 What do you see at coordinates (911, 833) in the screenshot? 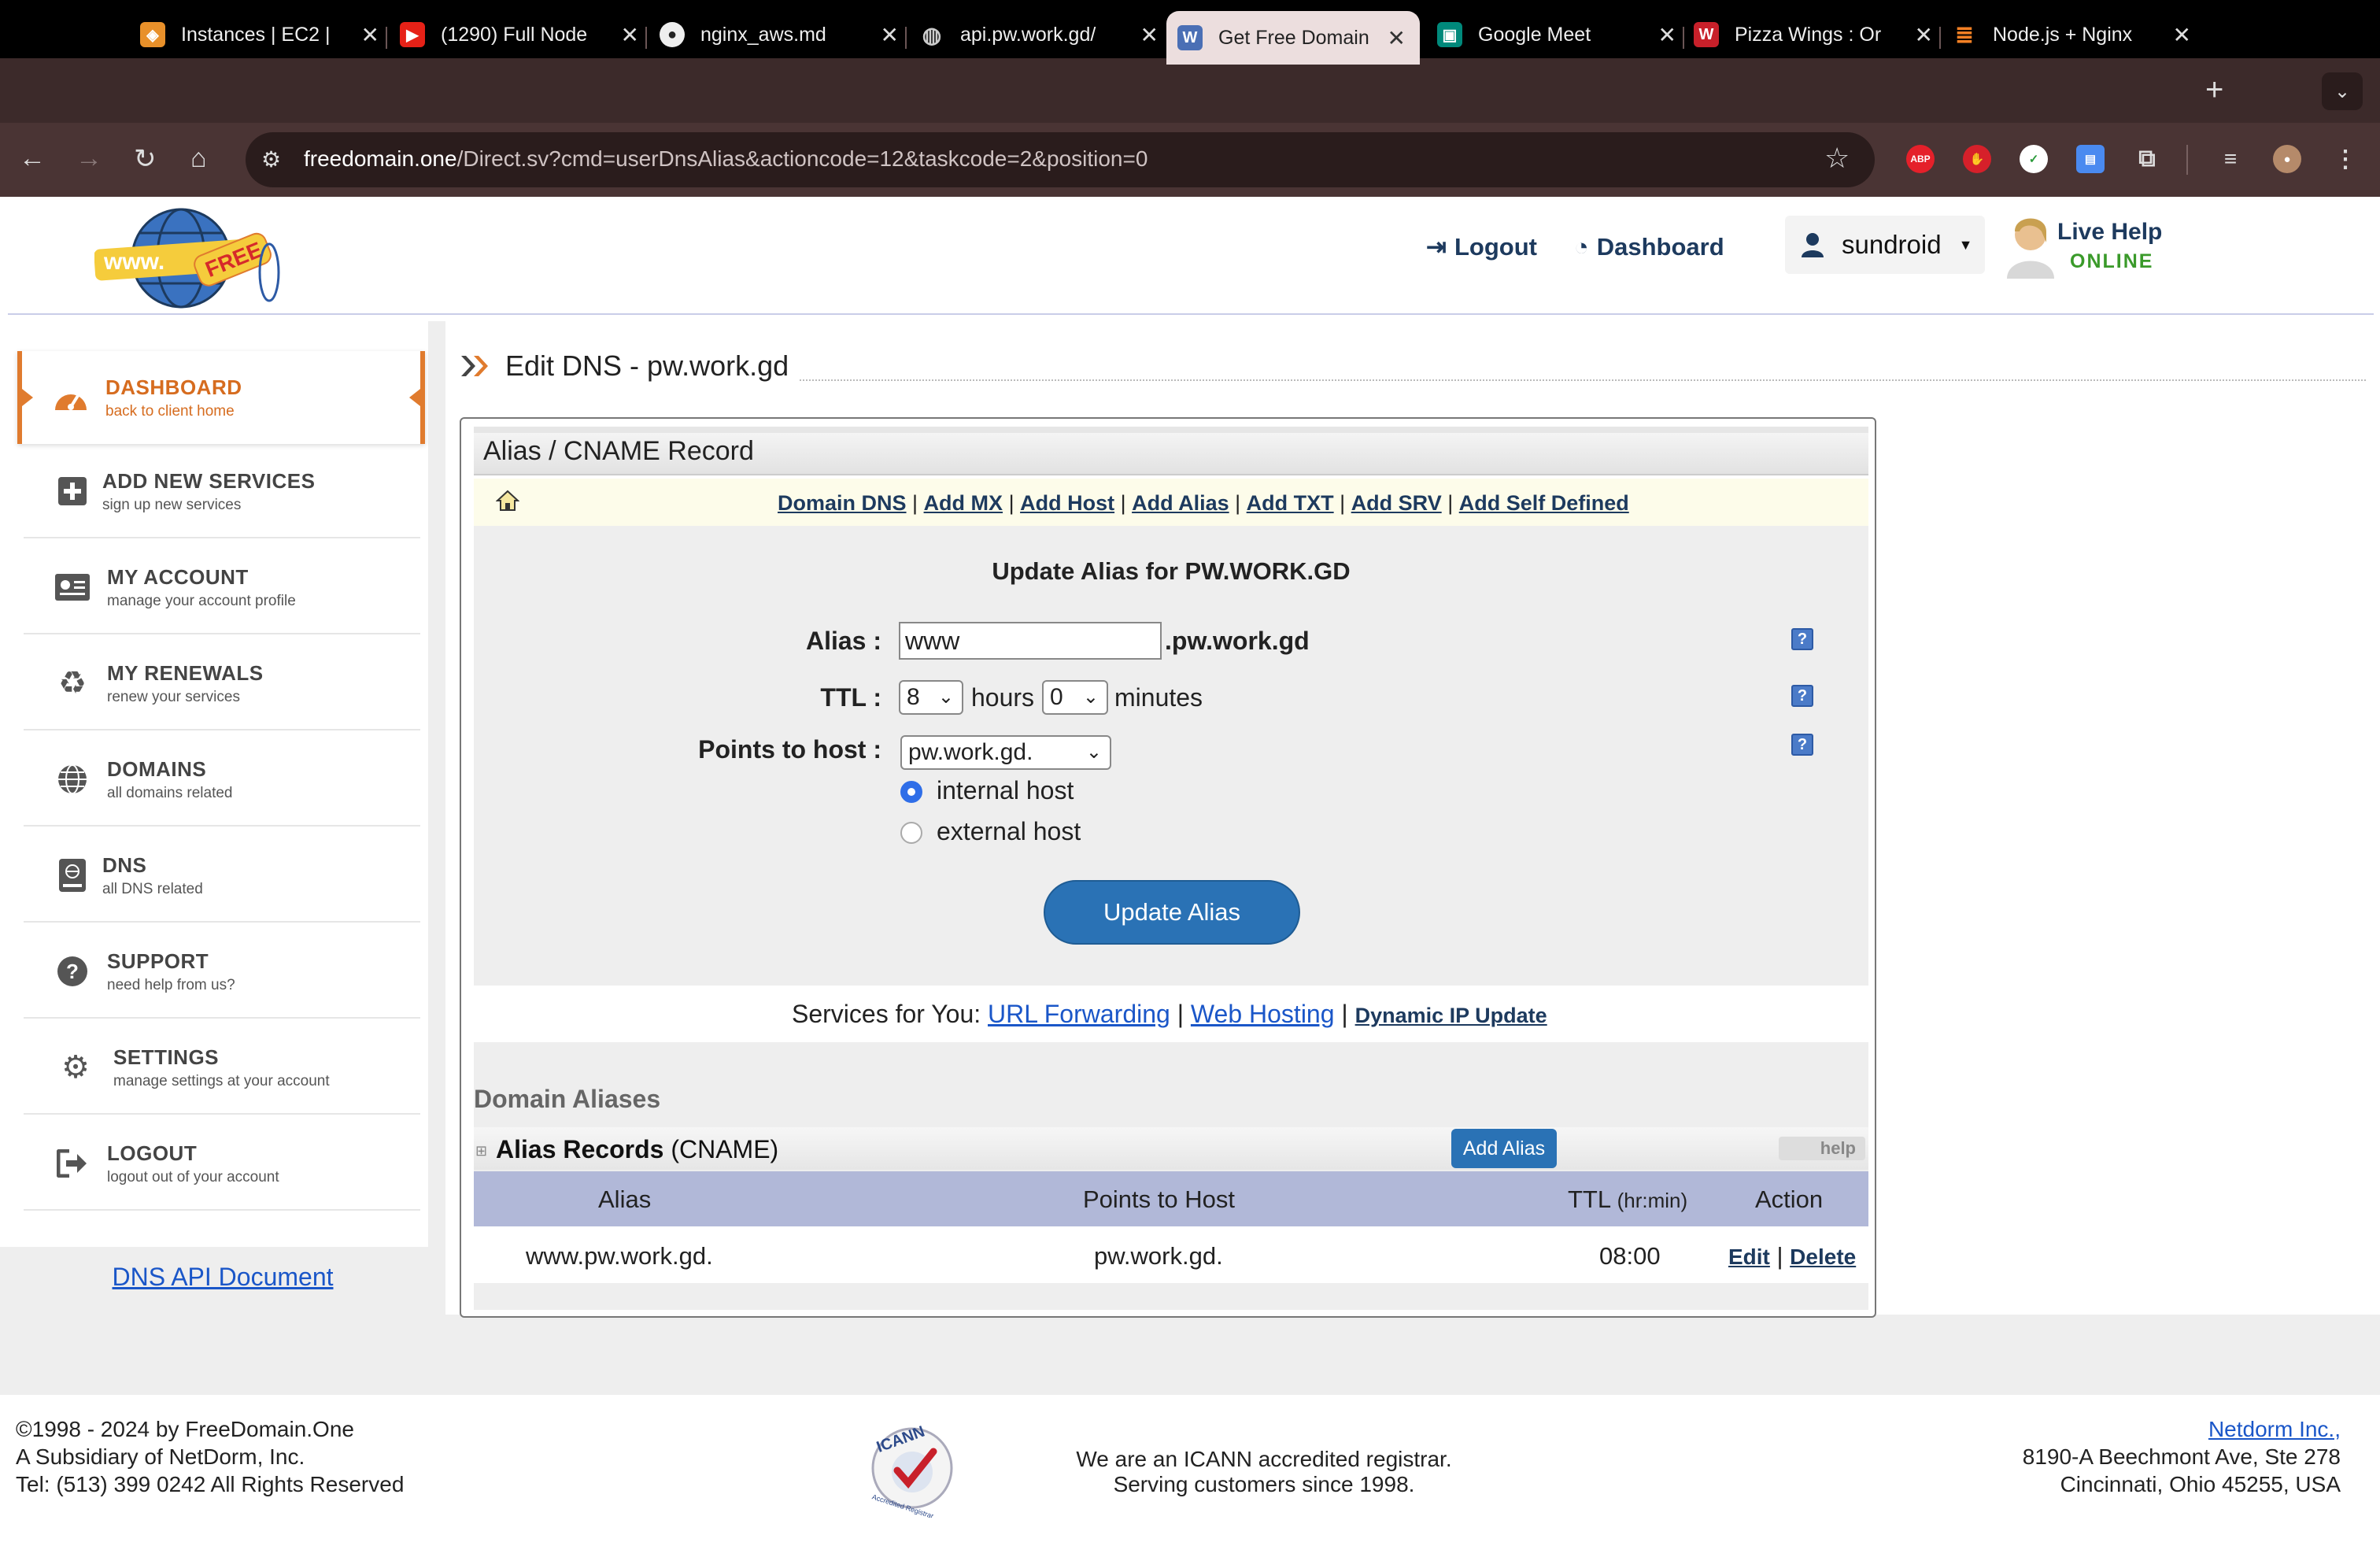
I see `external-host-radio` at bounding box center [911, 833].